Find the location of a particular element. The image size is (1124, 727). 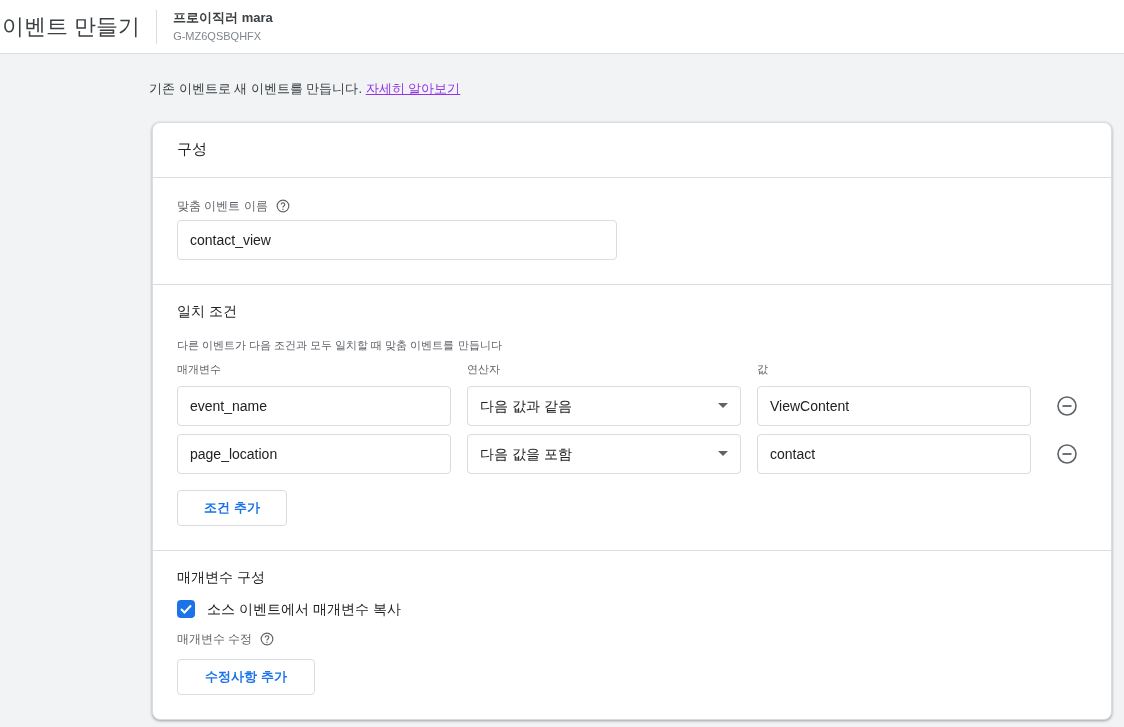

value-field: contact is located at coordinates (894, 453).